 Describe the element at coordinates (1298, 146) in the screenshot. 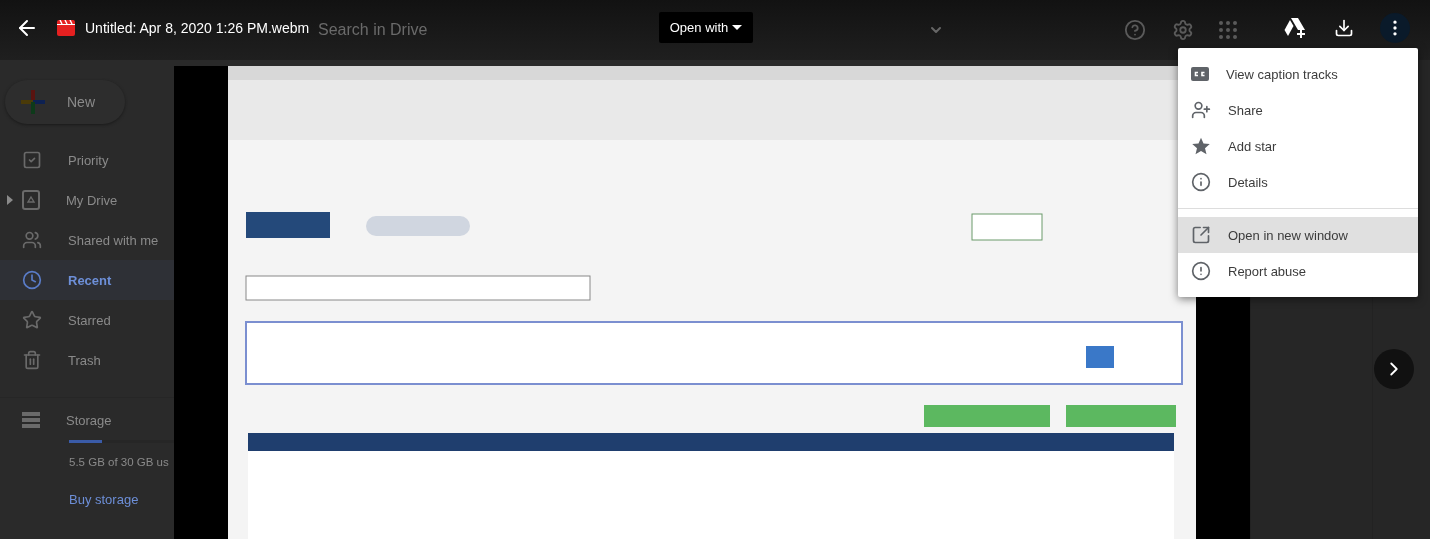

I see `menu-item: Add star` at that location.